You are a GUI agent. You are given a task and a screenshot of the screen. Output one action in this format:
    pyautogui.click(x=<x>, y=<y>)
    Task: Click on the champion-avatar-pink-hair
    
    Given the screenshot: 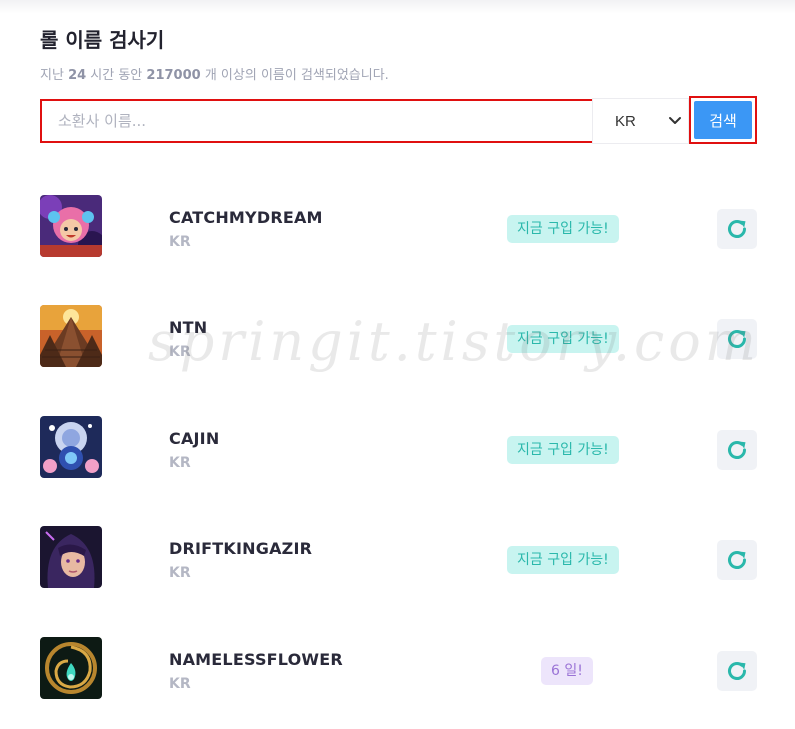 What is the action you would take?
    pyautogui.click(x=71, y=226)
    